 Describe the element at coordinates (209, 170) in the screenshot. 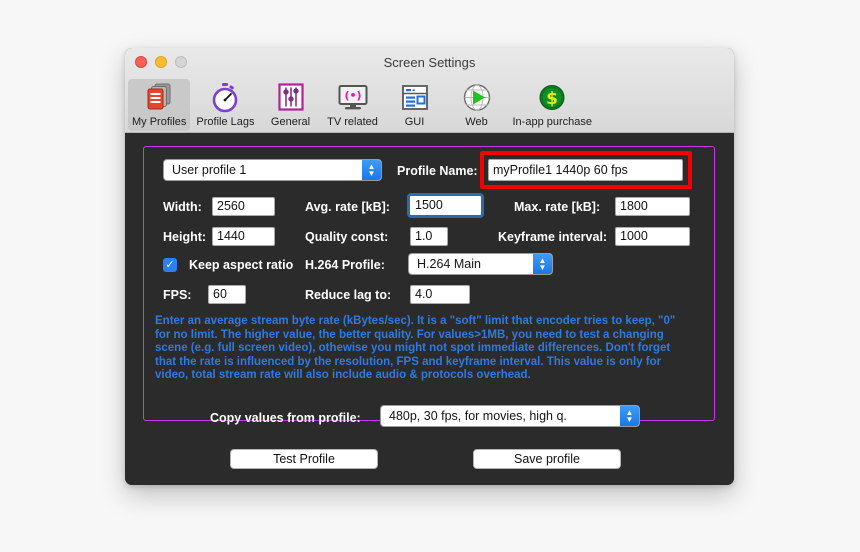

I see `profile-select-value: User profile 1` at that location.